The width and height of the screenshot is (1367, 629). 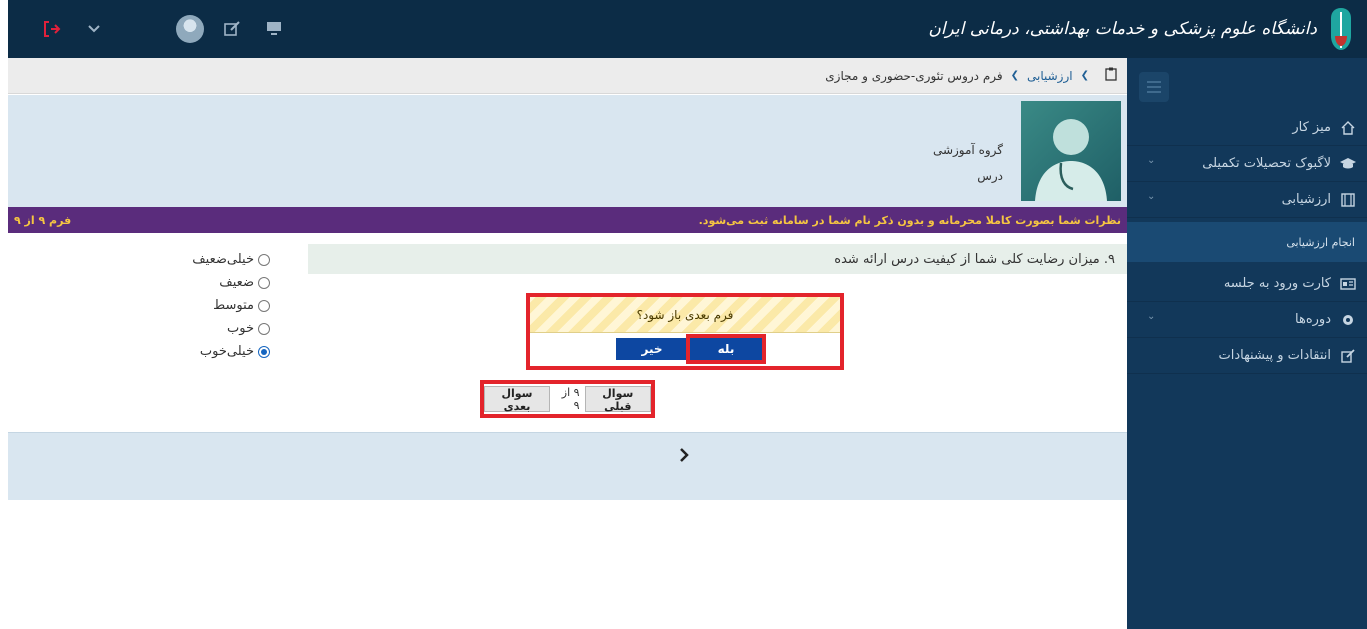 What do you see at coordinates (94, 29) in the screenshot?
I see `chevron-down-icon` at bounding box center [94, 29].